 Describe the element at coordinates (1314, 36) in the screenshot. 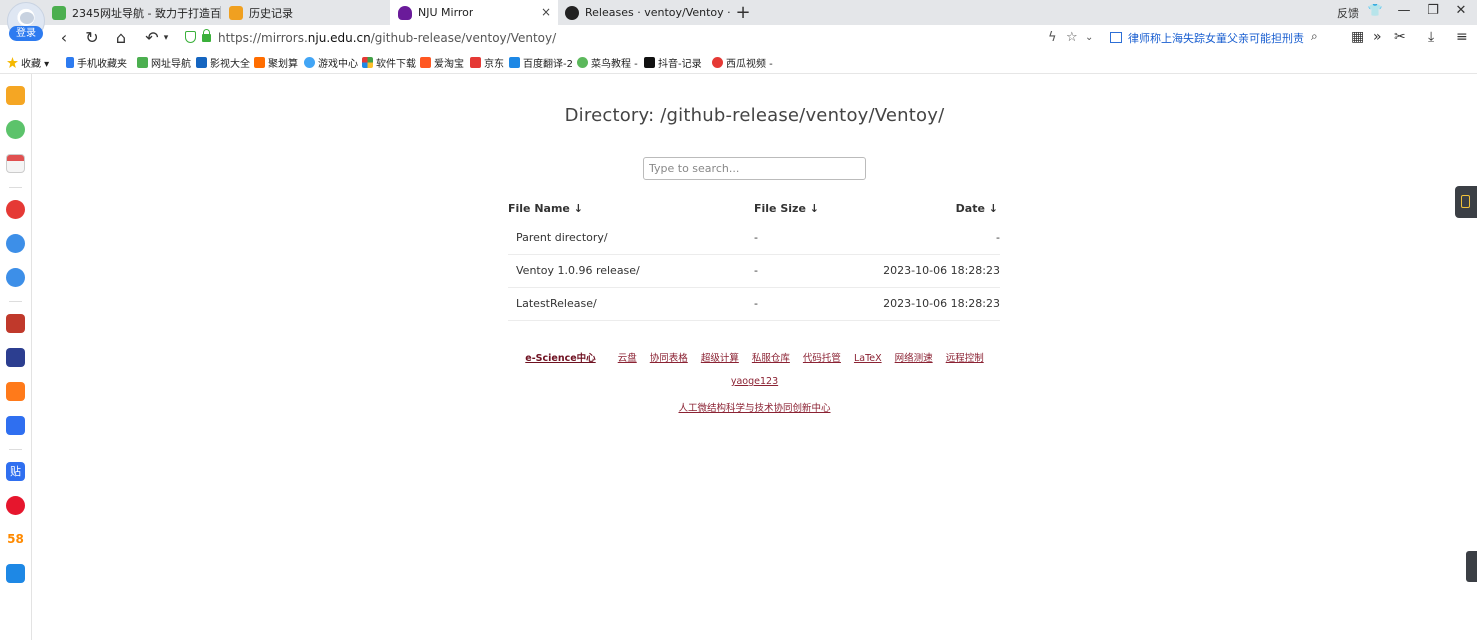

I see `search-icon: ⌕` at that location.